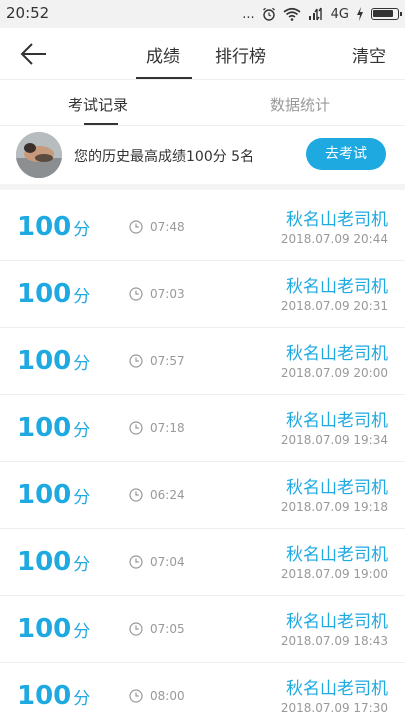  What do you see at coordinates (292, 14) in the screenshot?
I see `wifi-icon` at bounding box center [292, 14].